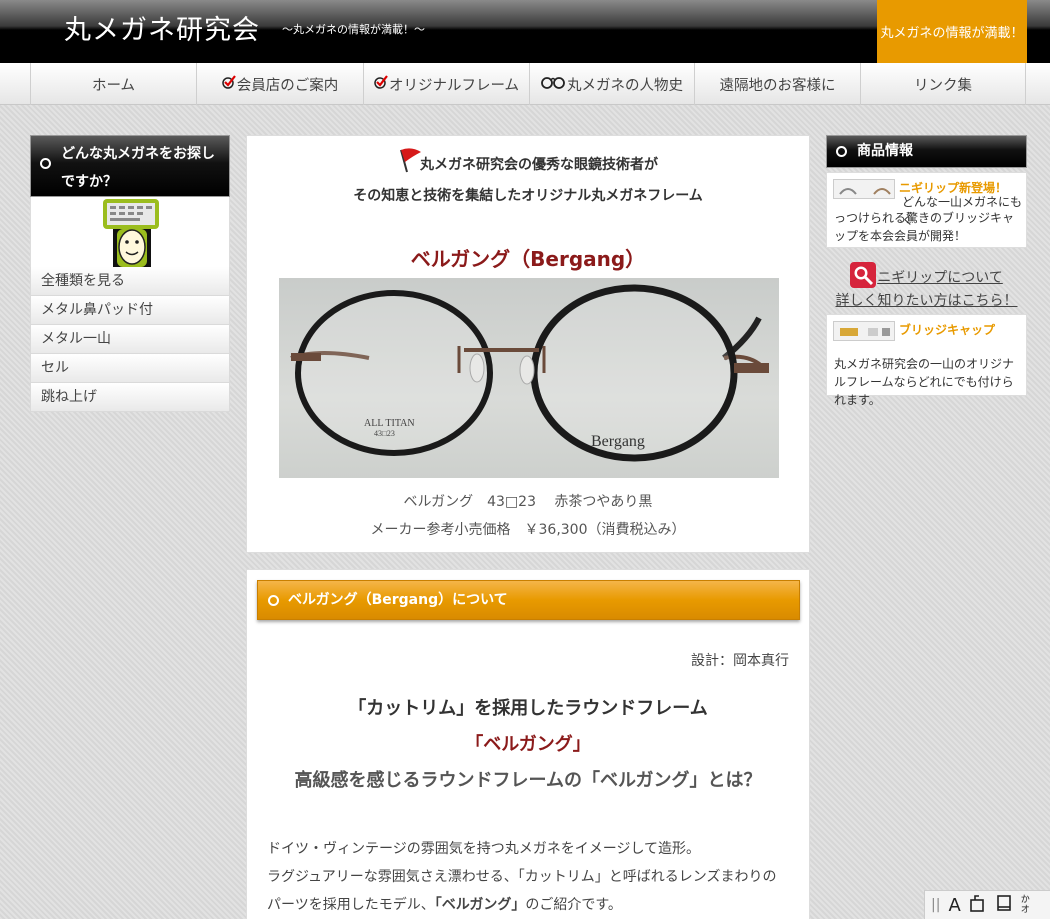 This screenshot has width=1050, height=919. I want to click on left-sidebar-heading: どんな丸メガネをお探しですか？, so click(130, 166).